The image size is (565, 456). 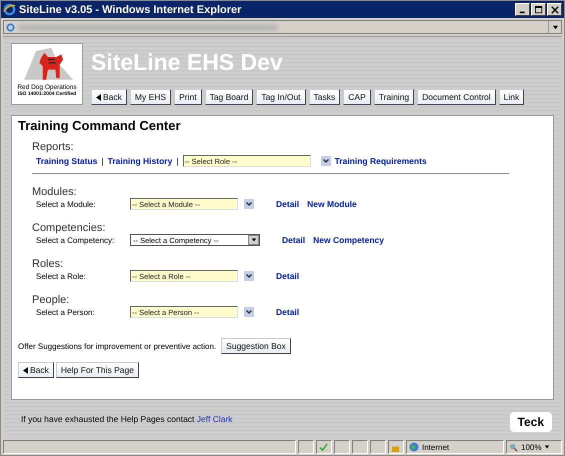 I want to click on field-label: Select a Person:, so click(x=66, y=312).